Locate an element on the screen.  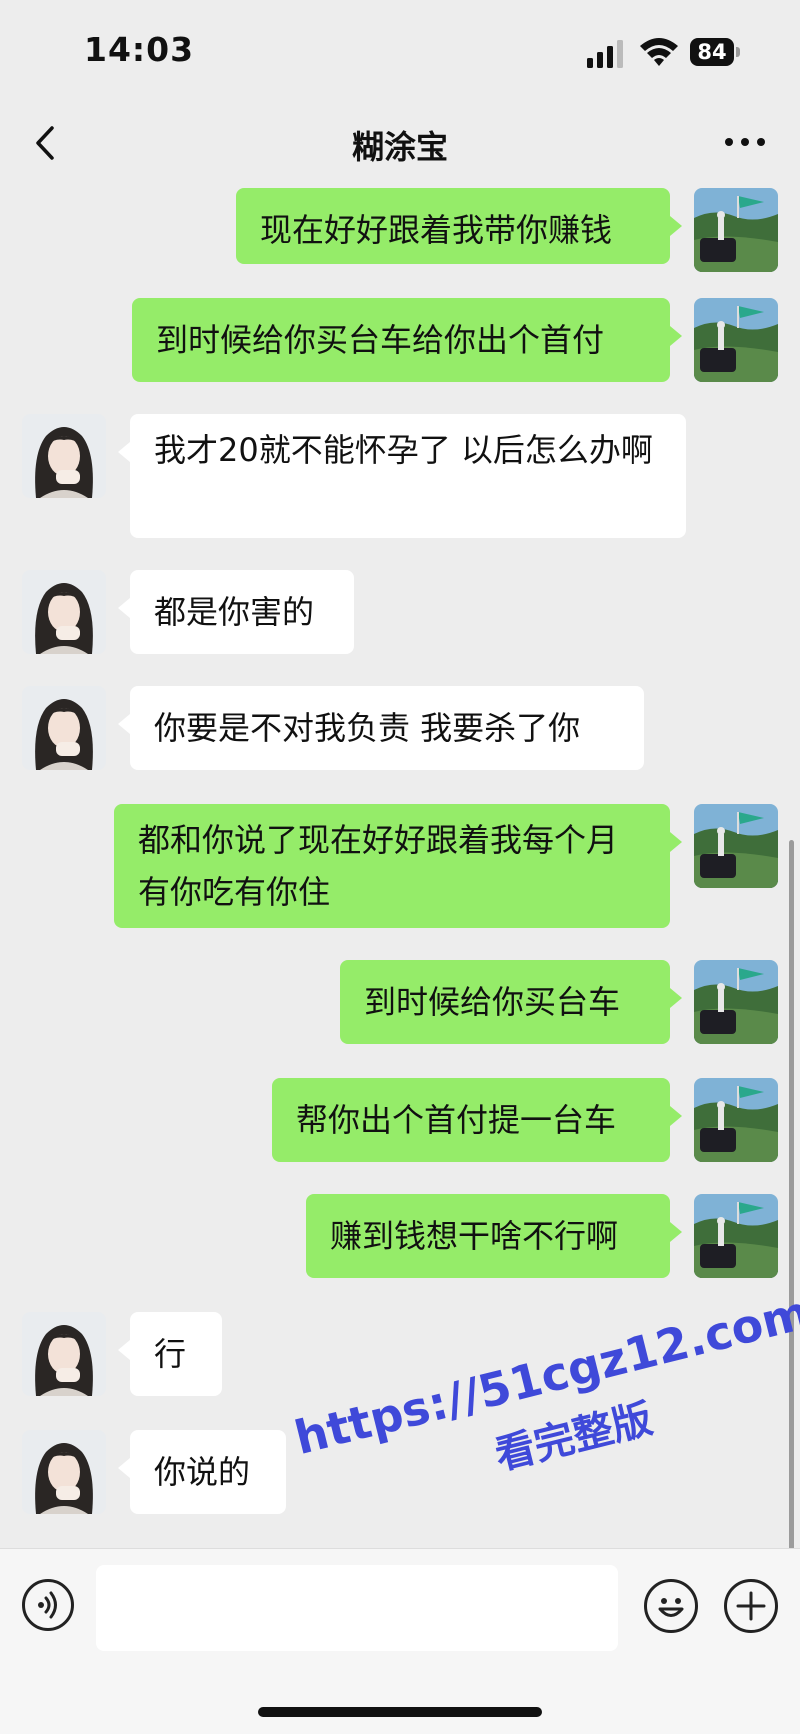
message-bubble: 到时候给你买台车 is located at coordinates (505, 1002).